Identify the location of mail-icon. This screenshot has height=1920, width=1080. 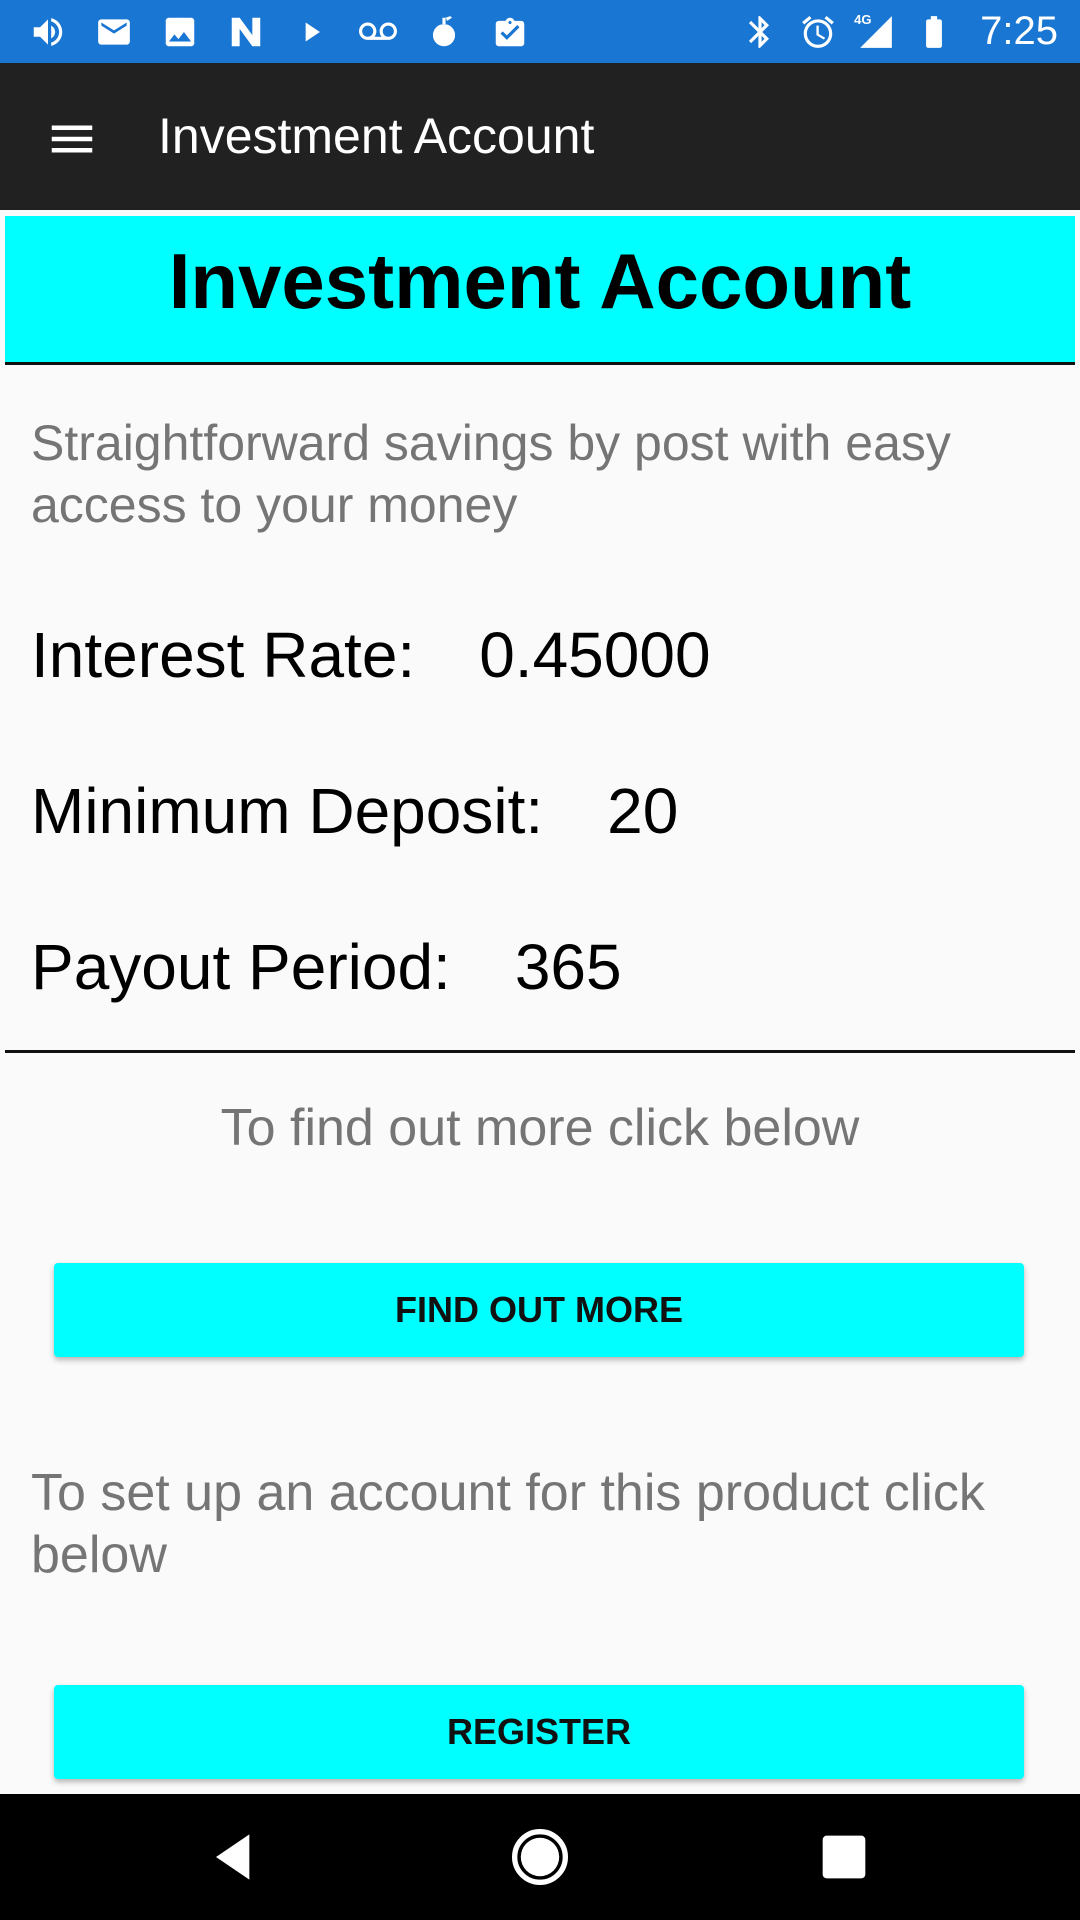
(114, 32).